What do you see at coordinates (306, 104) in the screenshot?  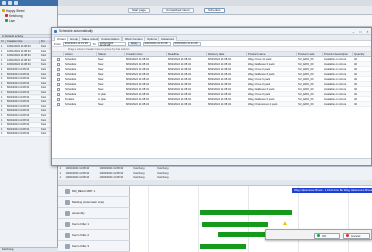 I see `table-cell: SU_ERO_00` at bounding box center [306, 104].